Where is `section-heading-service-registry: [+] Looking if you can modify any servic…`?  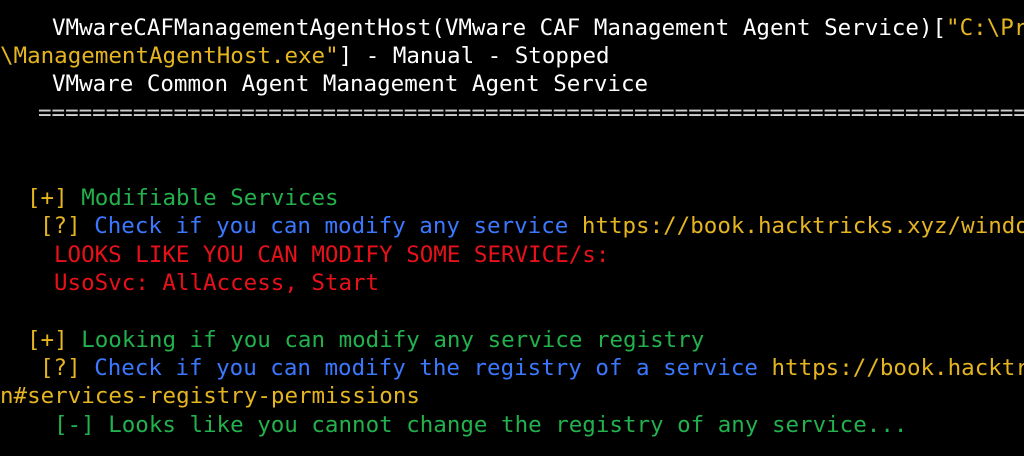 section-heading-service-registry: [+] Looking if you can modify any servic… is located at coordinates (365, 340).